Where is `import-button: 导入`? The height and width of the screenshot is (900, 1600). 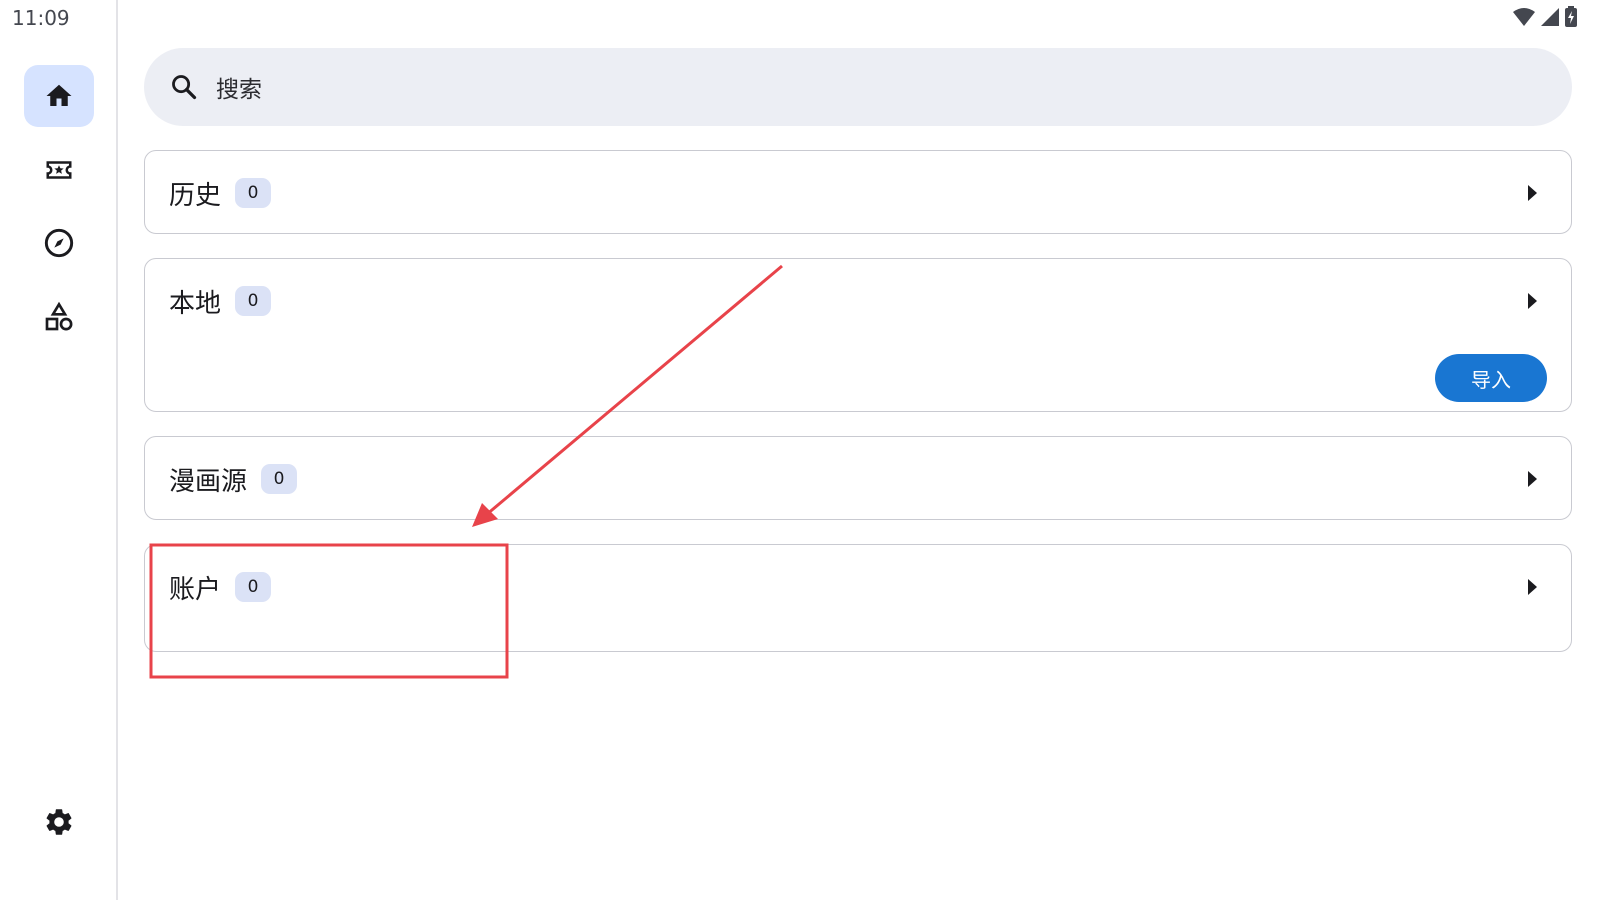
import-button: 导入 is located at coordinates (1491, 378).